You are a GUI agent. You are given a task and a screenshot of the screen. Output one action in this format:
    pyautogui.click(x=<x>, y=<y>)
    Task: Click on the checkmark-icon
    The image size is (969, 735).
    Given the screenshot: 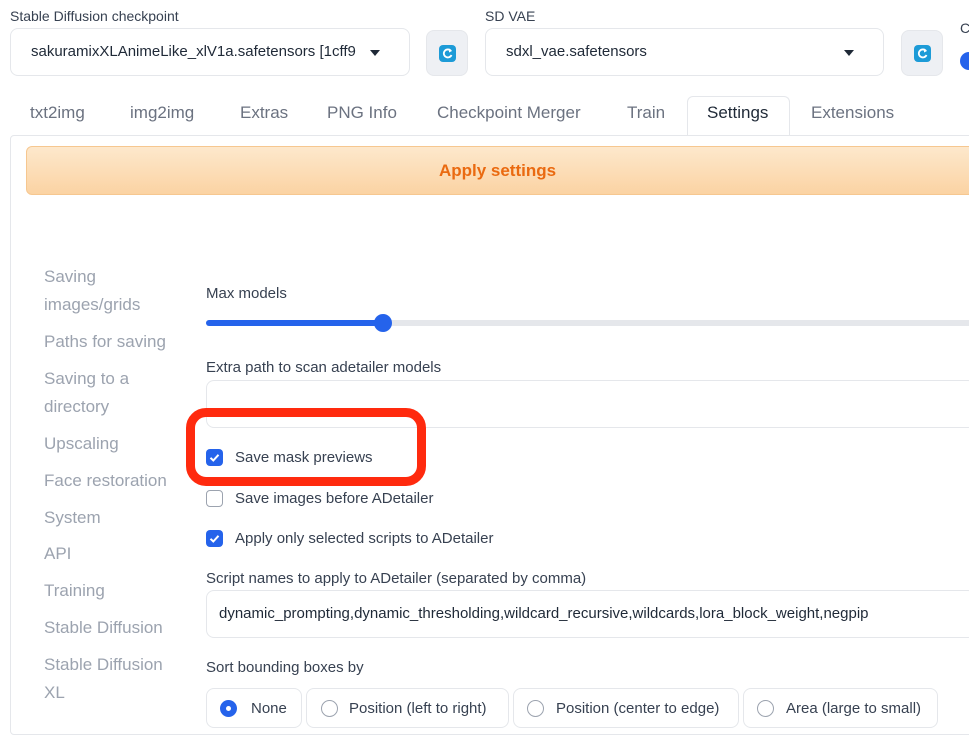 What is the action you would take?
    pyautogui.click(x=214, y=539)
    